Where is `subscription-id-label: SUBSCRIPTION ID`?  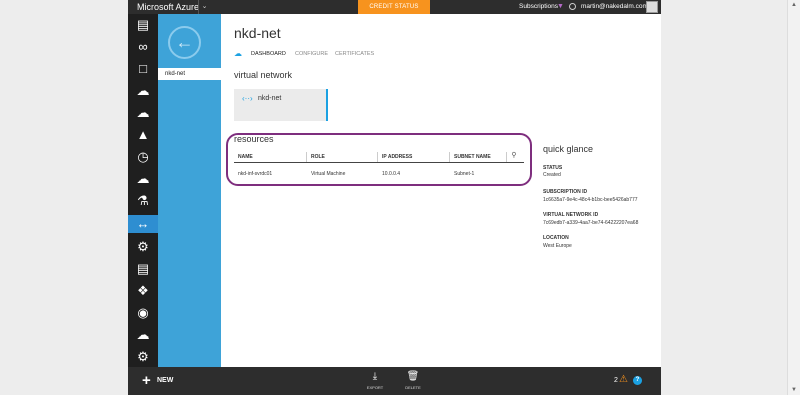
subscription-id-label: SUBSCRIPTION ID is located at coordinates (565, 192).